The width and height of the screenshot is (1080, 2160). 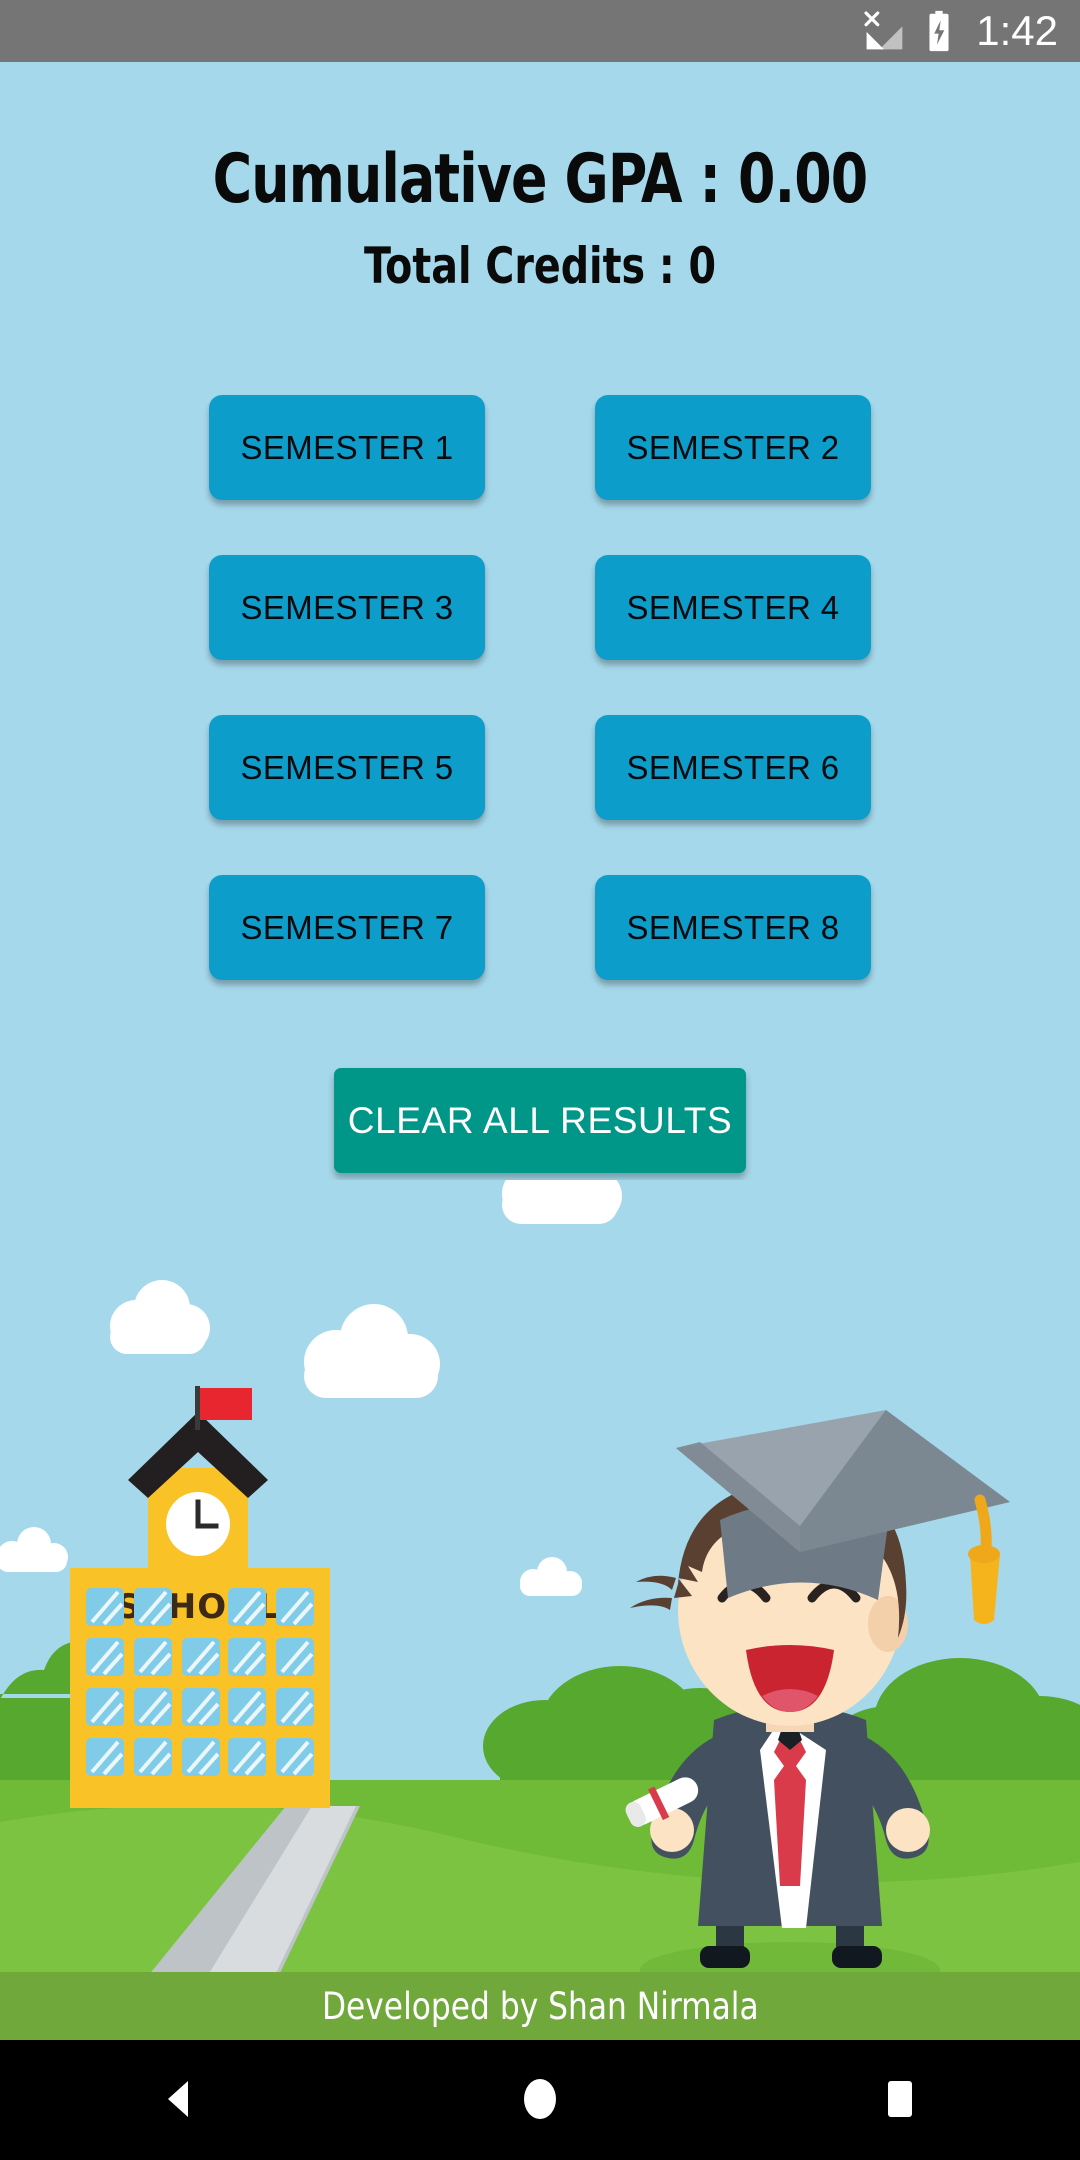 I want to click on nav-back-button, so click(x=180, y=2100).